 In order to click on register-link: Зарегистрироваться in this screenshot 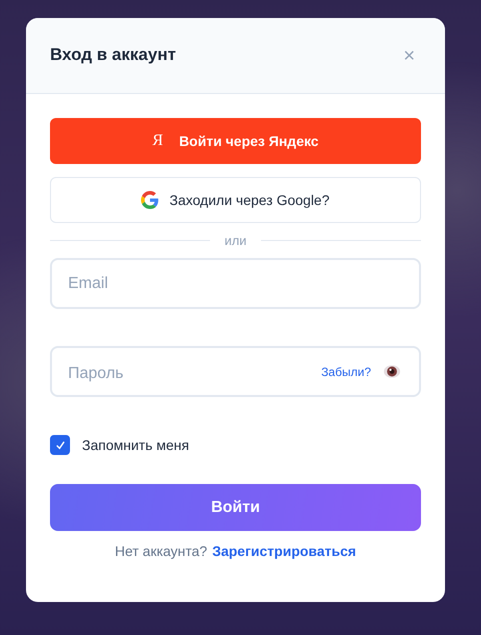, I will do `click(284, 551)`.